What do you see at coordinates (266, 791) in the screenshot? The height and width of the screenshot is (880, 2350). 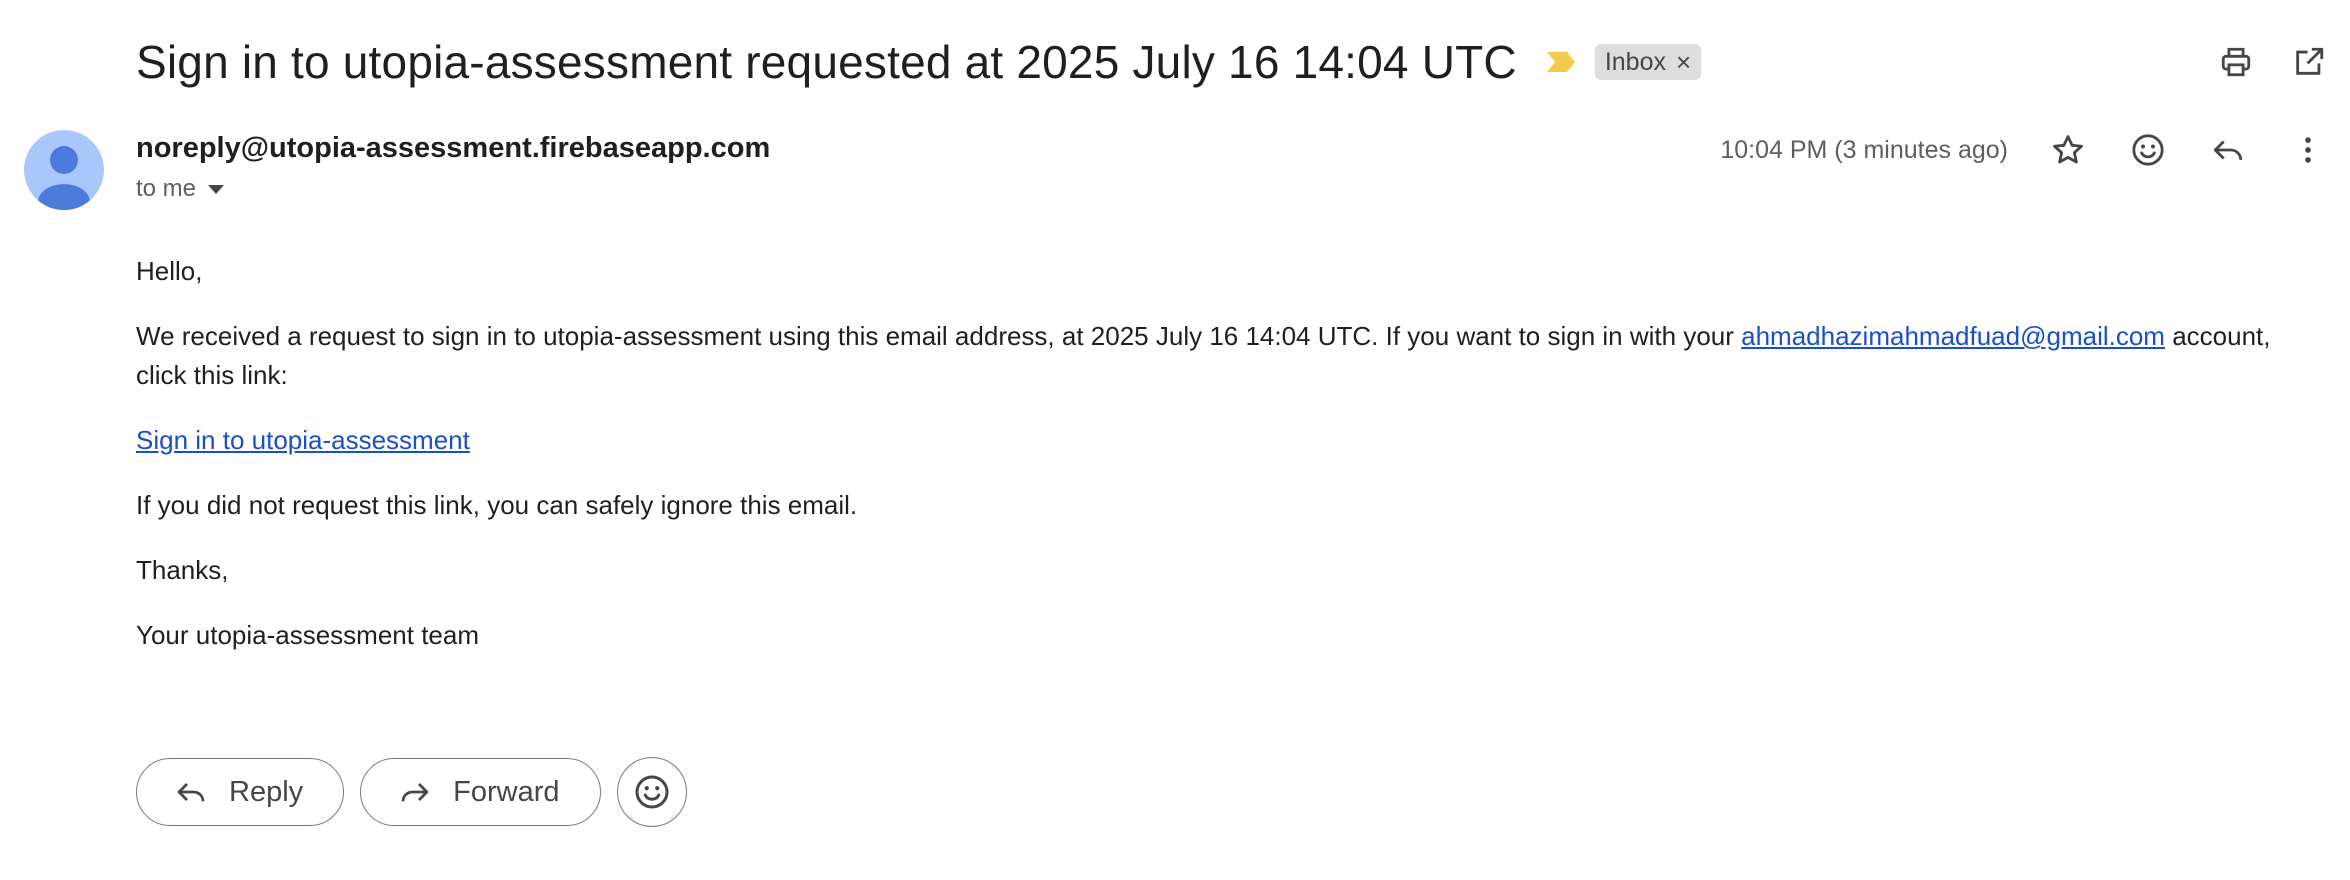 I see `reply-button-label: Reply` at bounding box center [266, 791].